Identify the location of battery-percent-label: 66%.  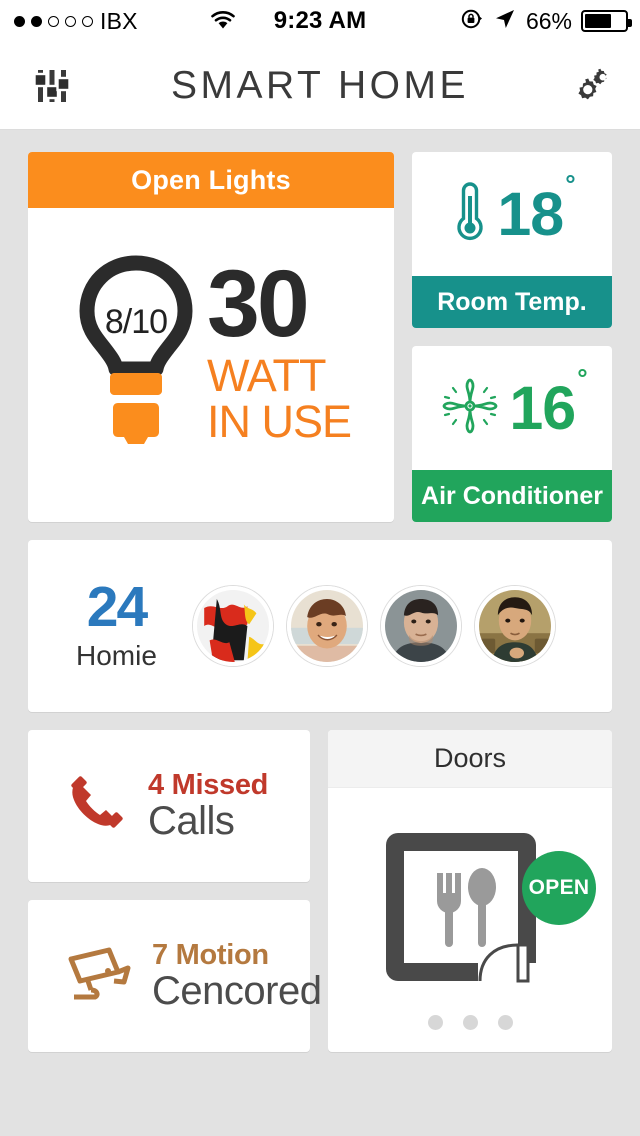
(548, 20).